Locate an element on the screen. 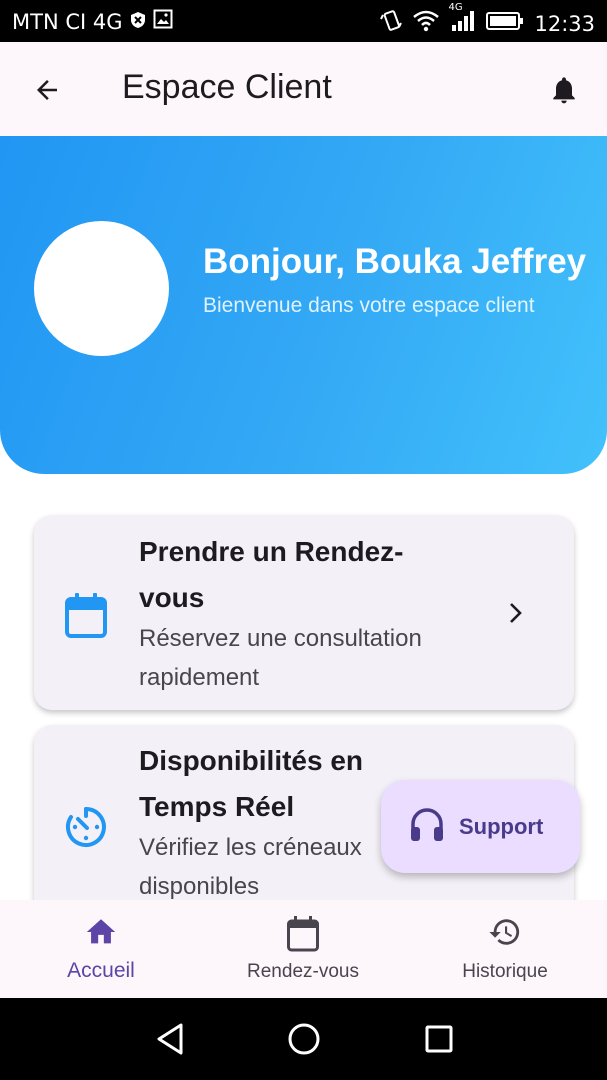 Image resolution: width=607 pixels, height=1080 pixels. battery-icon is located at coordinates (505, 23).